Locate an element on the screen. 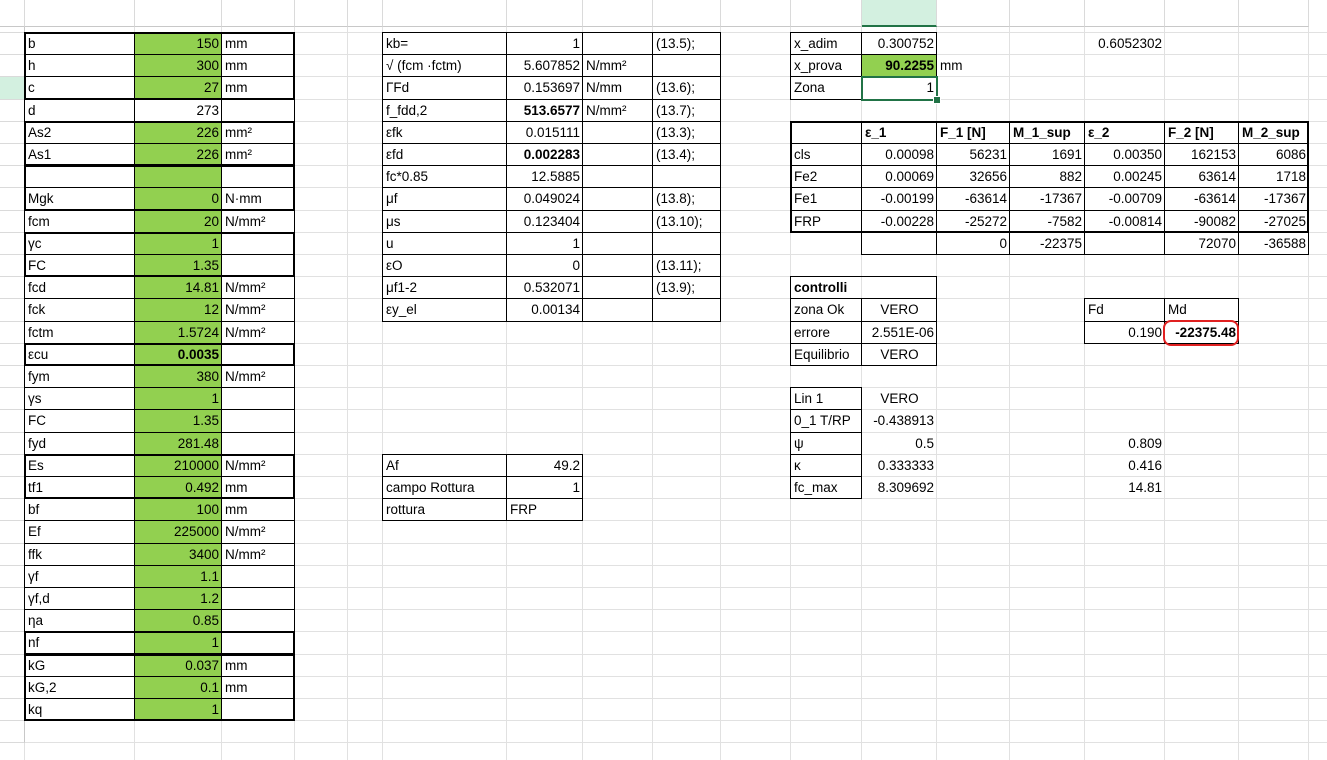  cell-c6: mm² is located at coordinates (258, 133).